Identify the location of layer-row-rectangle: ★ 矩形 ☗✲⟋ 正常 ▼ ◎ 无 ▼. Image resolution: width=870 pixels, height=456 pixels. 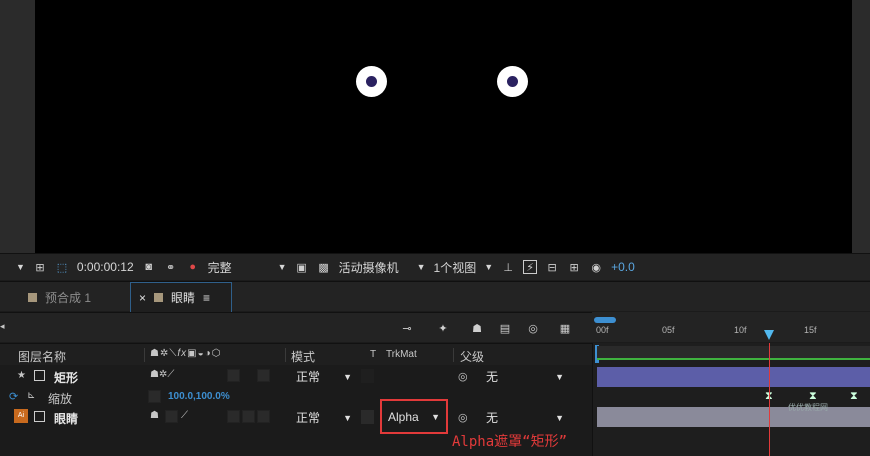
(296, 376).